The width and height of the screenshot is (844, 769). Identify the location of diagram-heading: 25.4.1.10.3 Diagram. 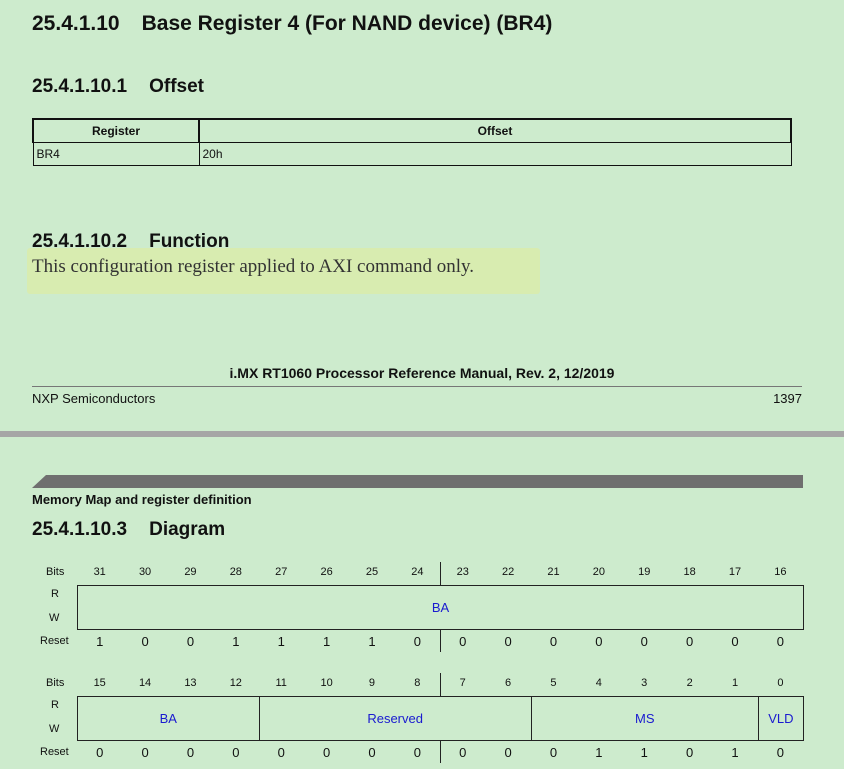
(128, 530).